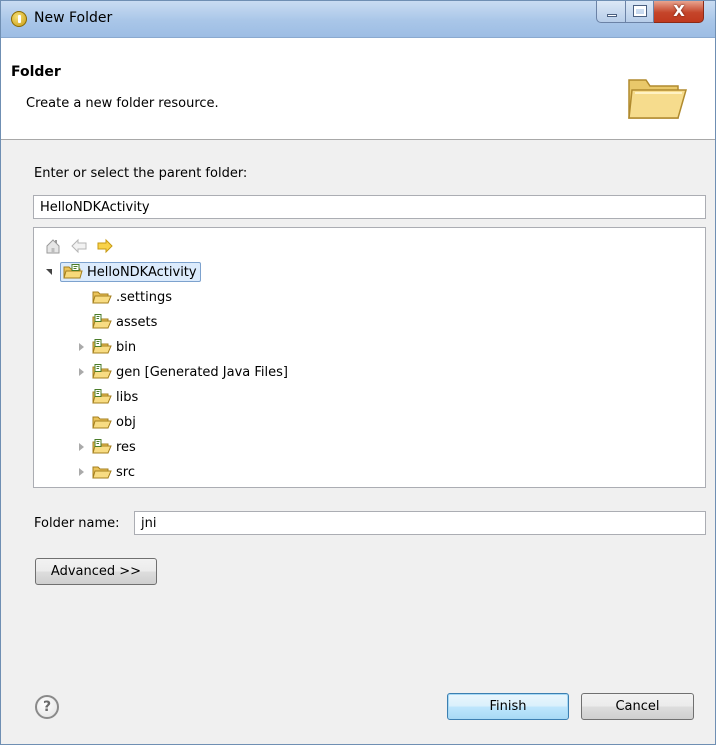 This screenshot has width=716, height=745. I want to click on parent-folder-label: Enter or select the parent folder:, so click(141, 173).